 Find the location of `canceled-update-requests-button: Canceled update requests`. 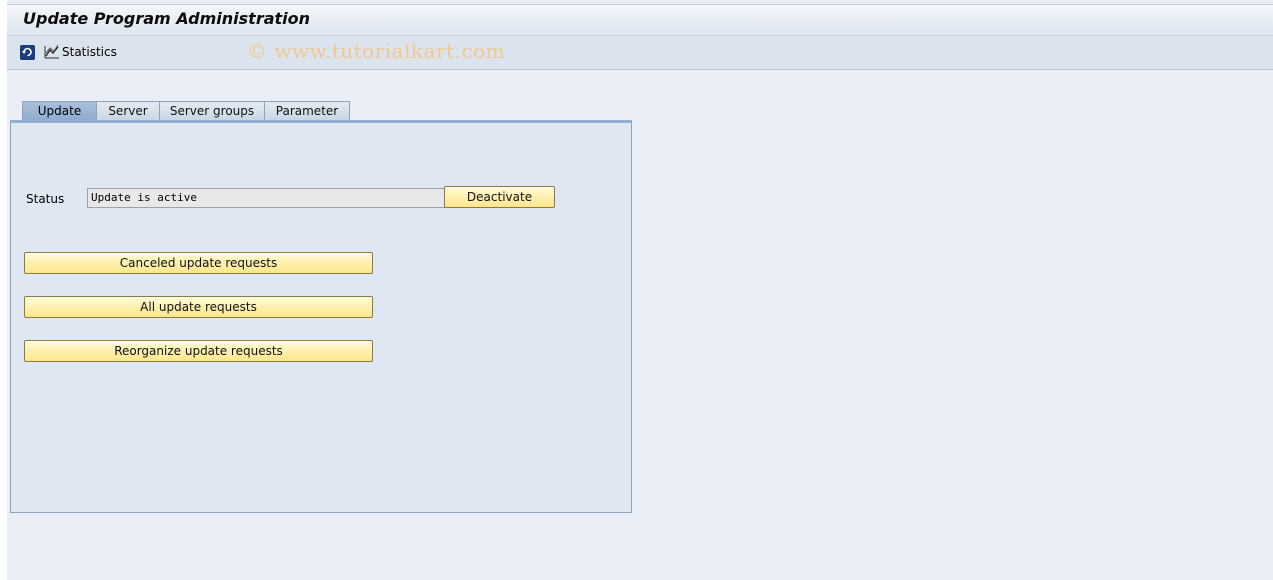

canceled-update-requests-button: Canceled update requests is located at coordinates (198, 263).